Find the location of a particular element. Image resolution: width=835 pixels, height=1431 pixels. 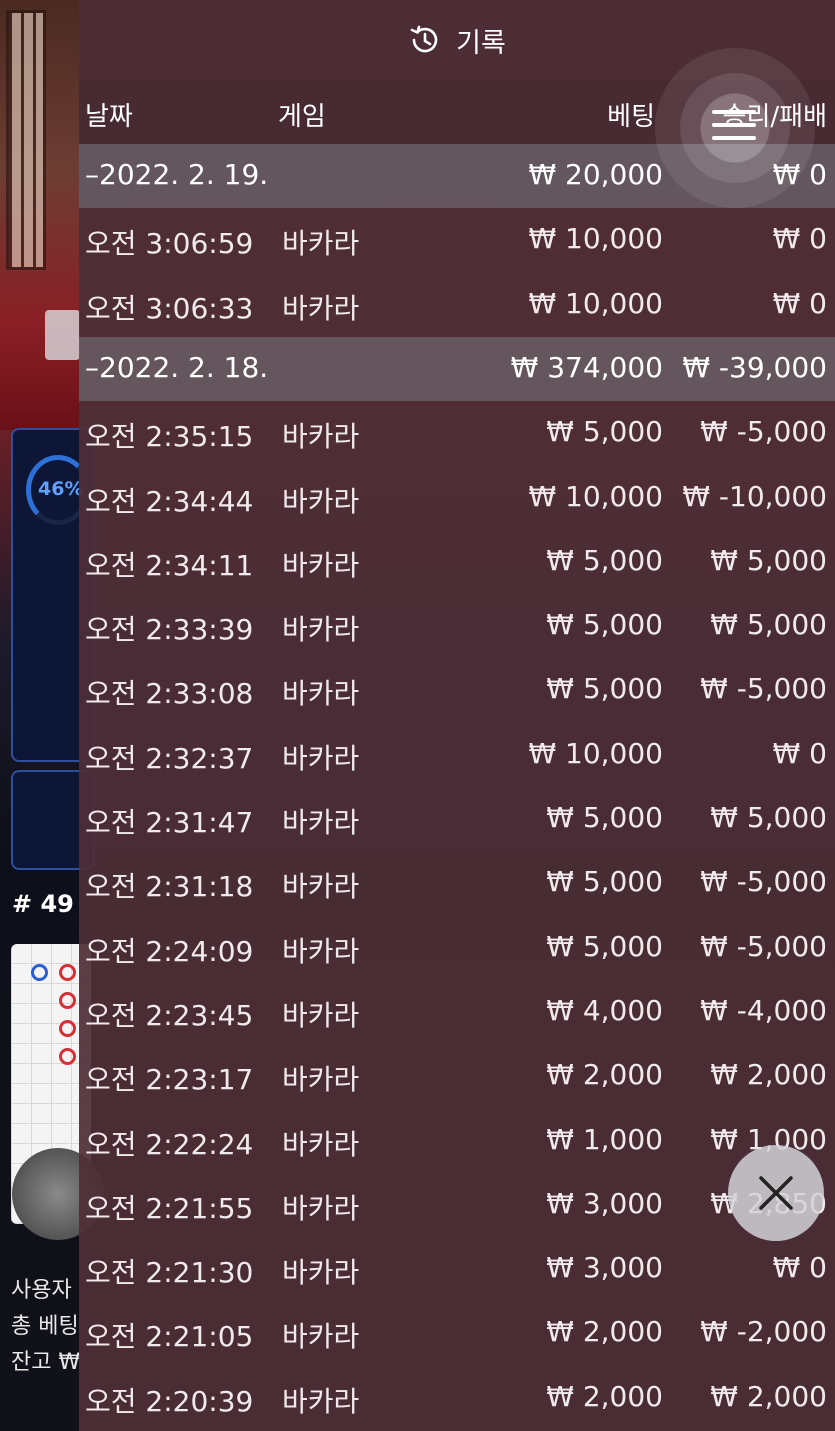

entry-time: 오전 2:23:45 is located at coordinates (169, 1015).